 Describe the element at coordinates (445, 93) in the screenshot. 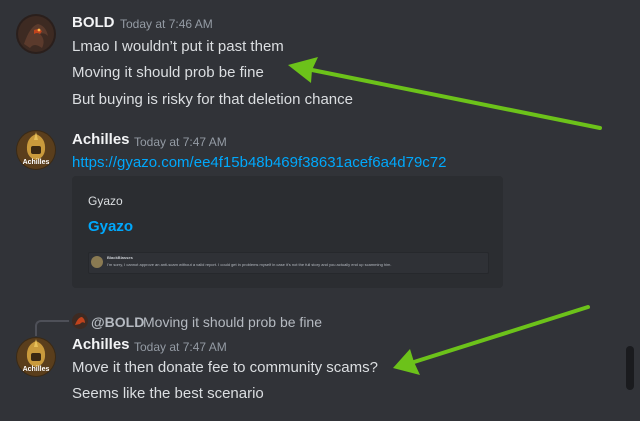

I see `arrow-top` at that location.